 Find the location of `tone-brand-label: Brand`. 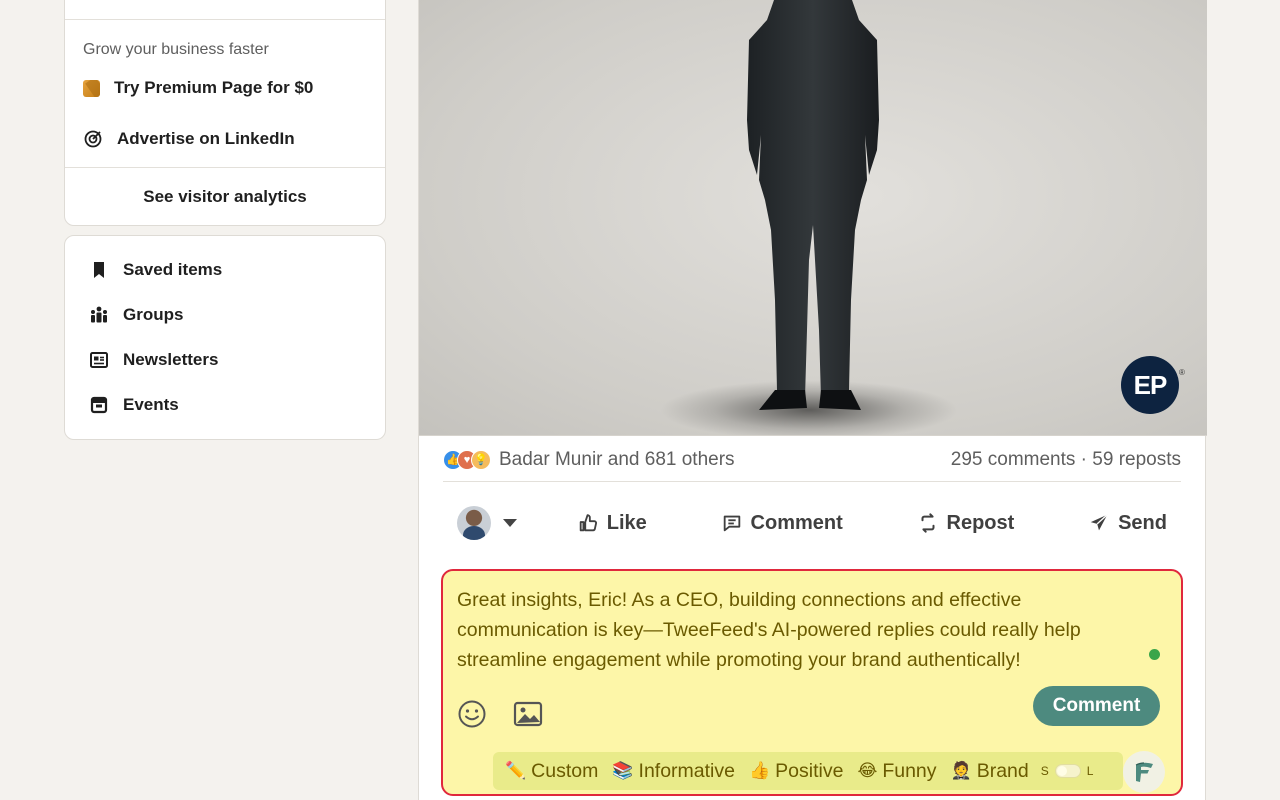

tone-brand-label: Brand is located at coordinates (1002, 770).